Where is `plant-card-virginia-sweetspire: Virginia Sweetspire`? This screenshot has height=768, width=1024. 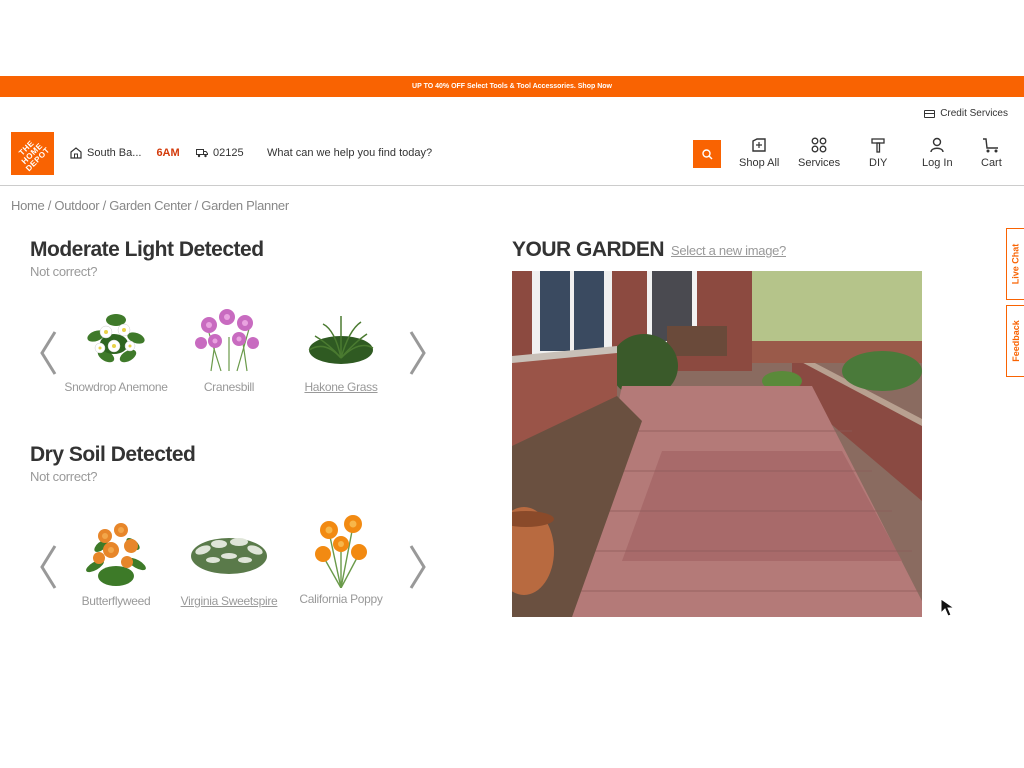
plant-card-virginia-sweetspire: Virginia Sweetspire is located at coordinates (229, 562).